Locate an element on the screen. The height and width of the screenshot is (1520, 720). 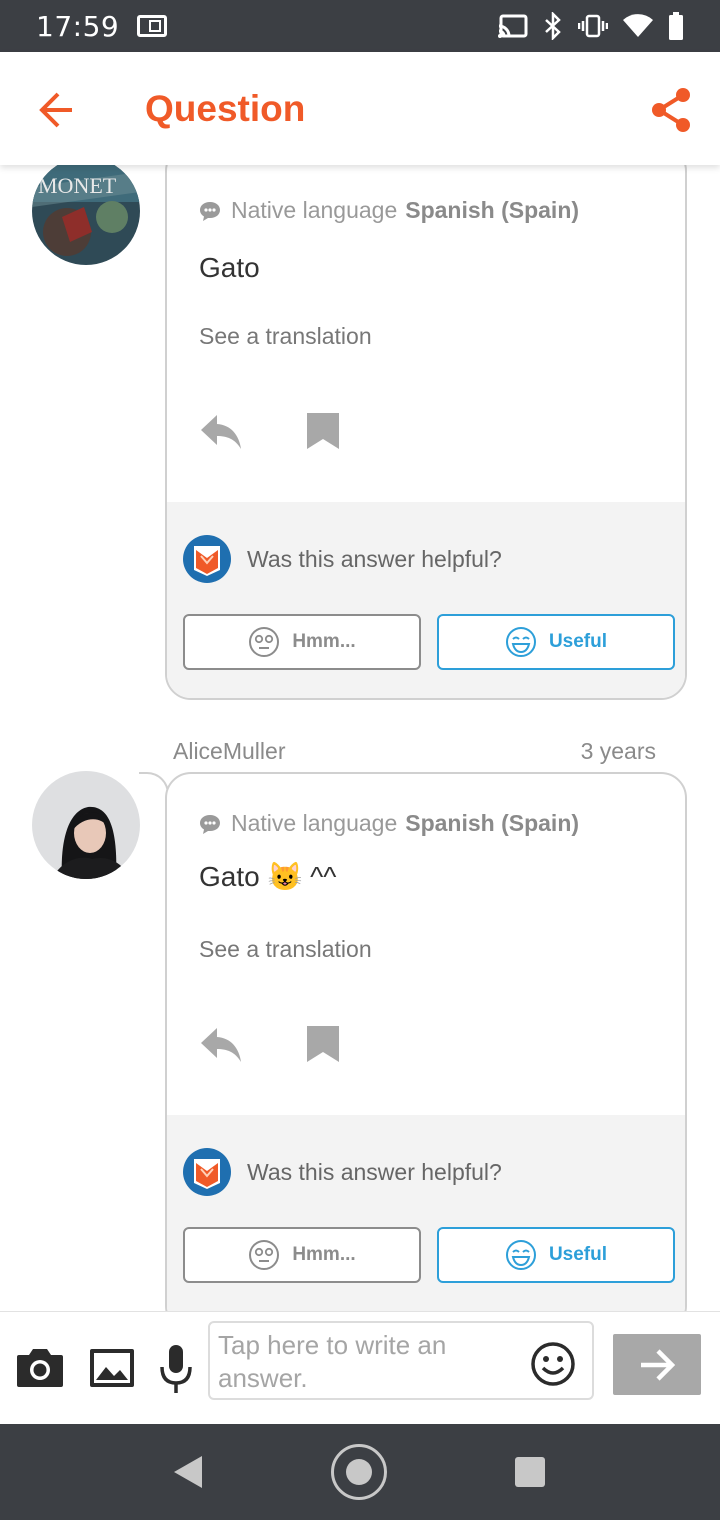
screen-record-icon is located at coordinates (152, 26).